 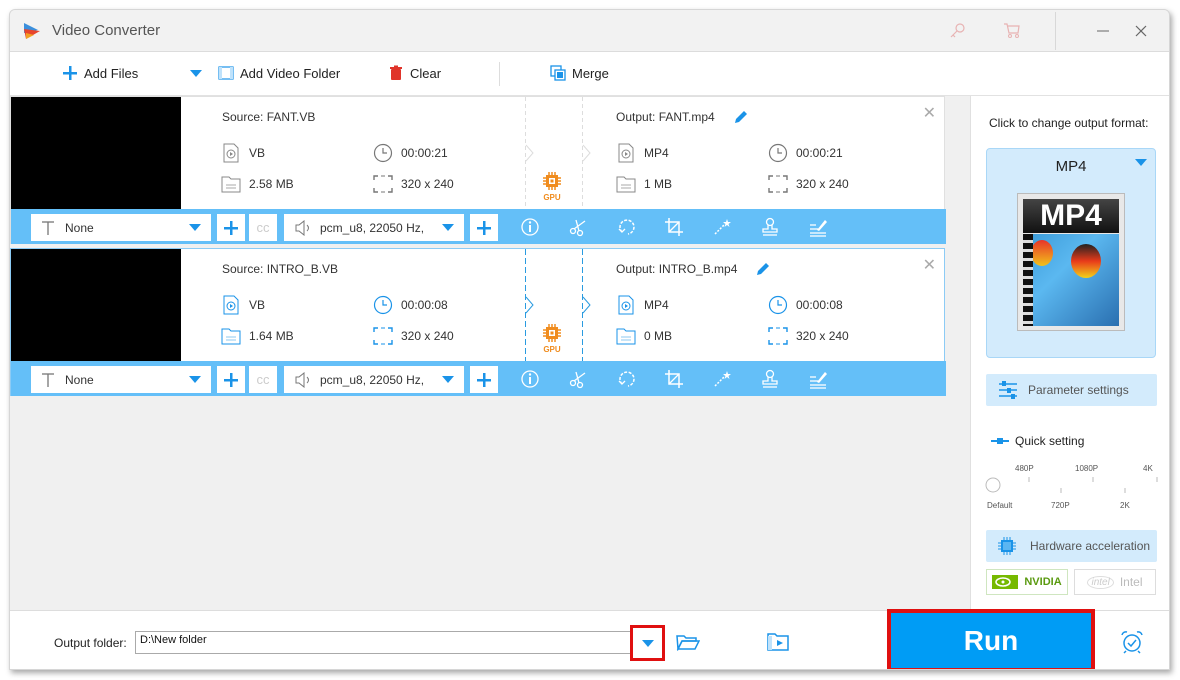 What do you see at coordinates (1090, 546) in the screenshot?
I see `hardware-acceleration-label: Hardware acceleration` at bounding box center [1090, 546].